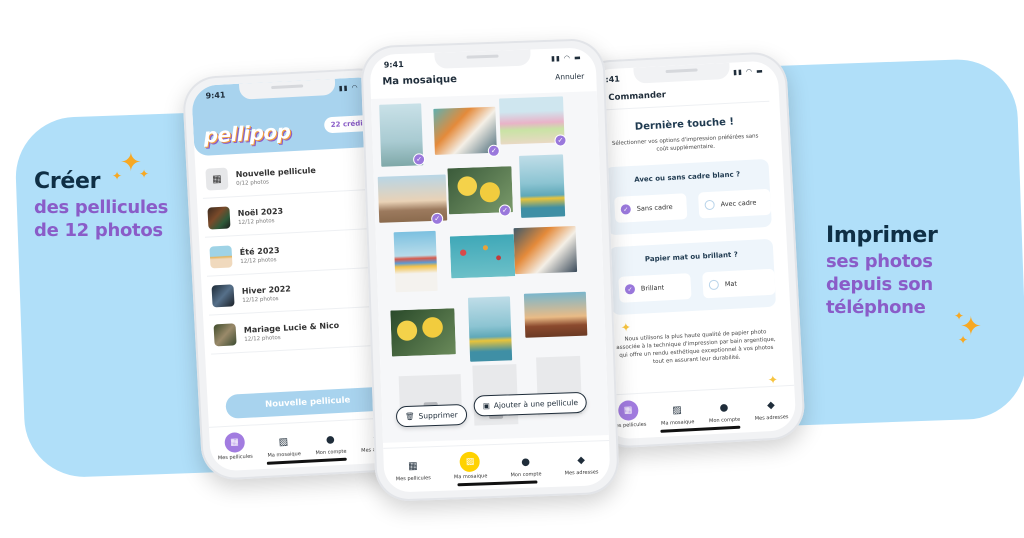  What do you see at coordinates (691, 257) in the screenshot?
I see `paper-question: Papier mat ou brillant ?` at bounding box center [691, 257].